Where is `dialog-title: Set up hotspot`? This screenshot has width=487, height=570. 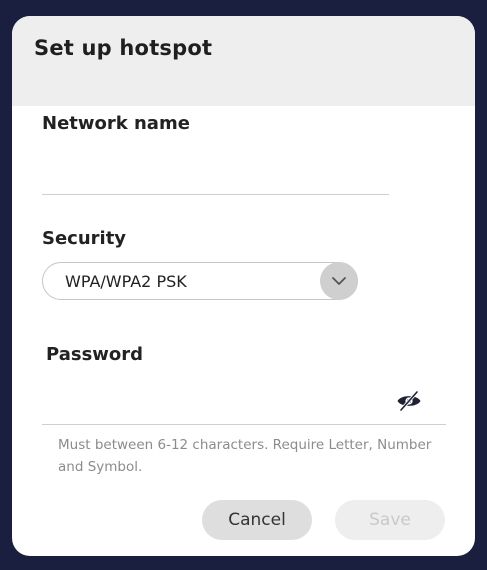 dialog-title: Set up hotspot is located at coordinates (123, 48).